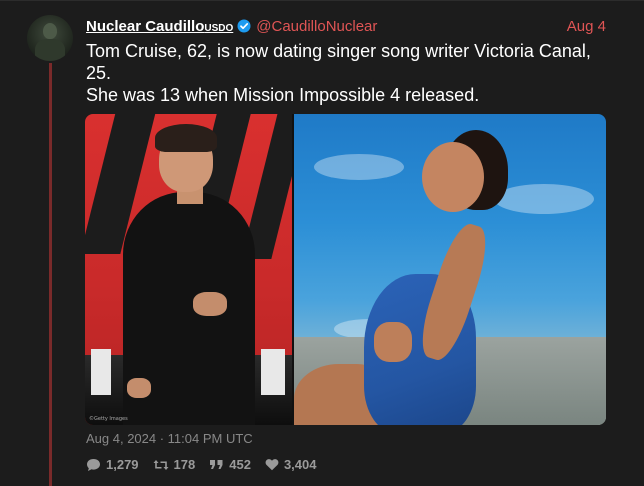 Image resolution: width=644 pixels, height=486 pixels. What do you see at coordinates (272, 464) in the screenshot?
I see `heart-icon` at bounding box center [272, 464].